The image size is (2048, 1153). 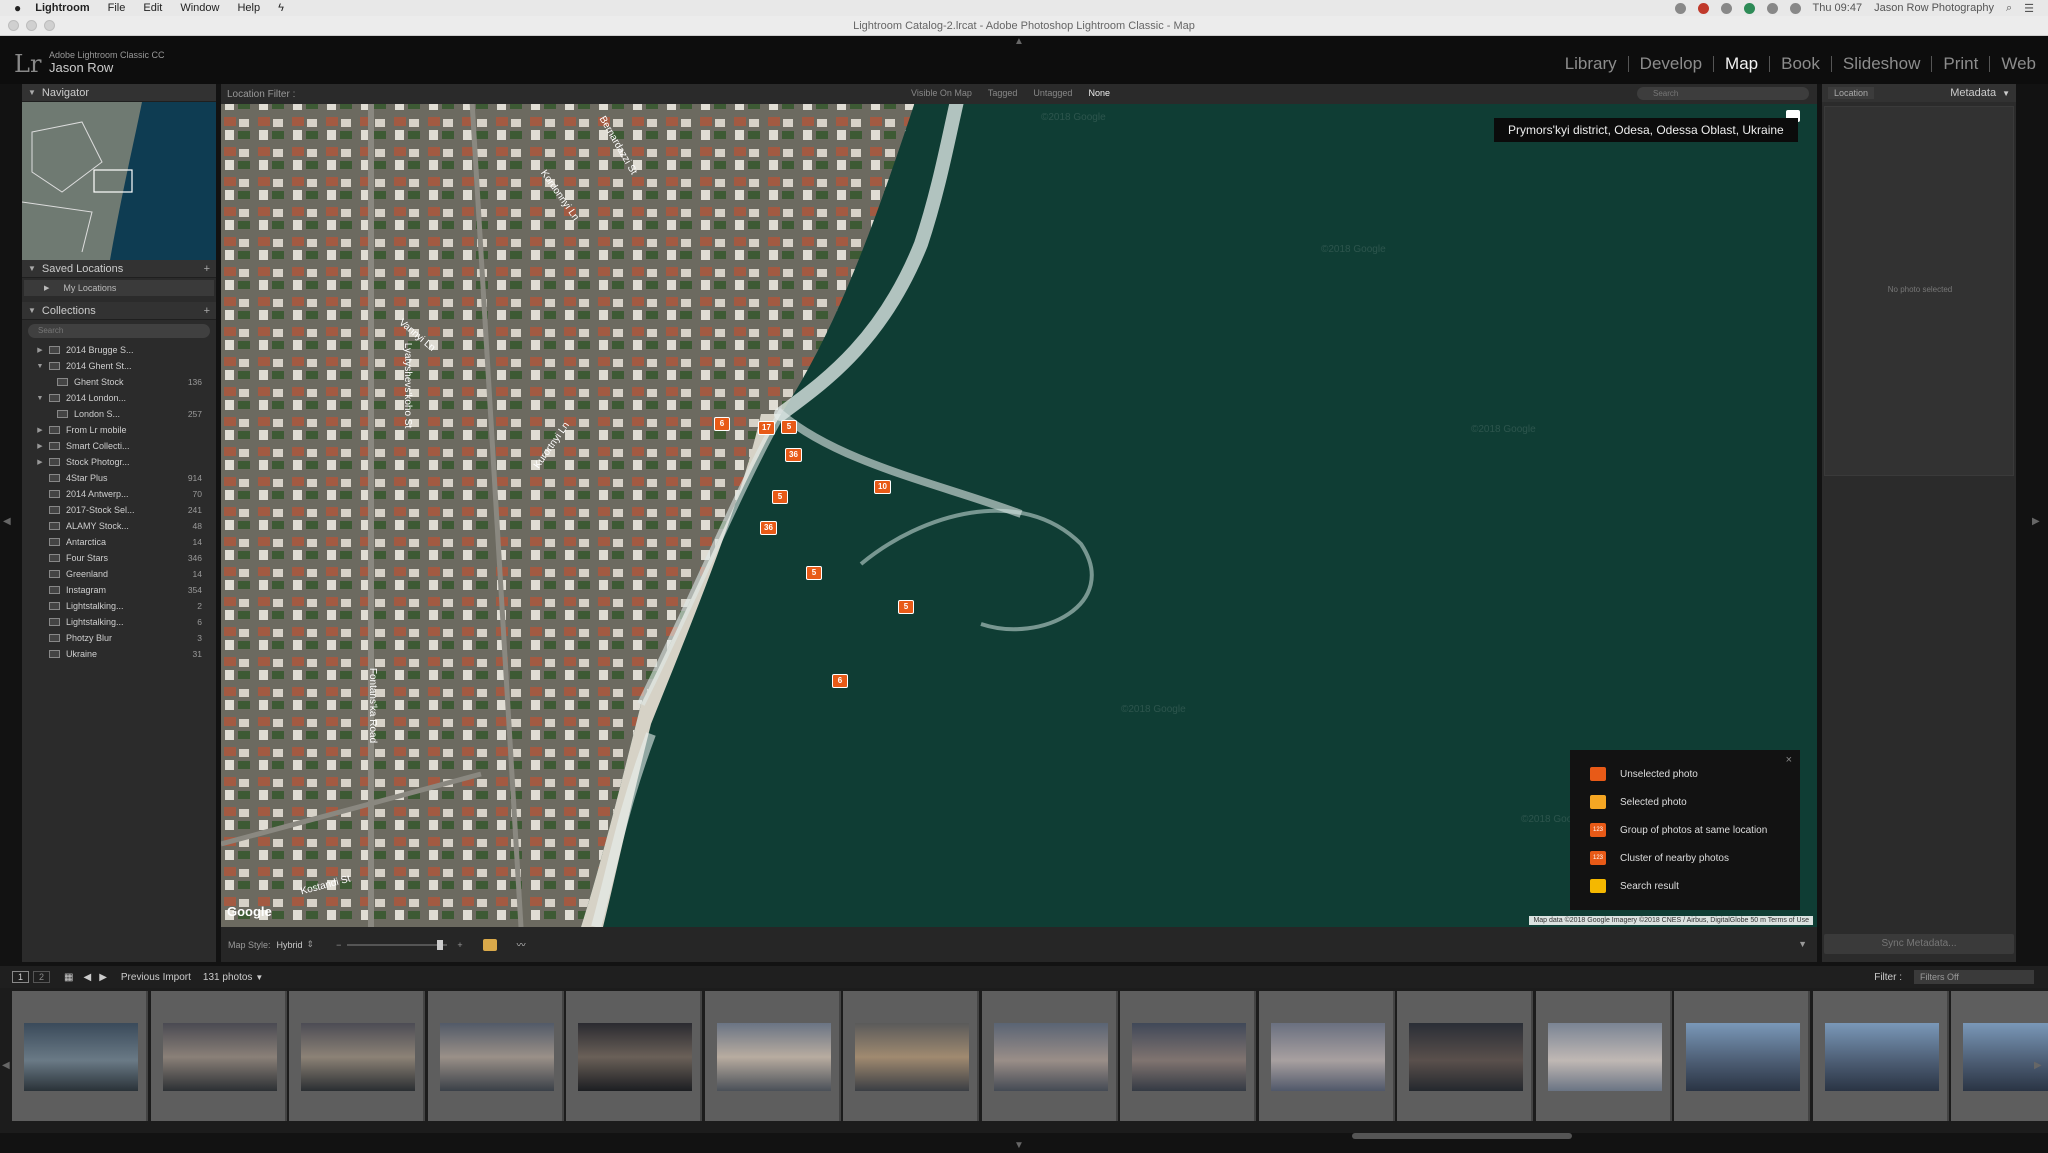 I want to click on map-style-select: Hybrid, so click(x=290, y=945).